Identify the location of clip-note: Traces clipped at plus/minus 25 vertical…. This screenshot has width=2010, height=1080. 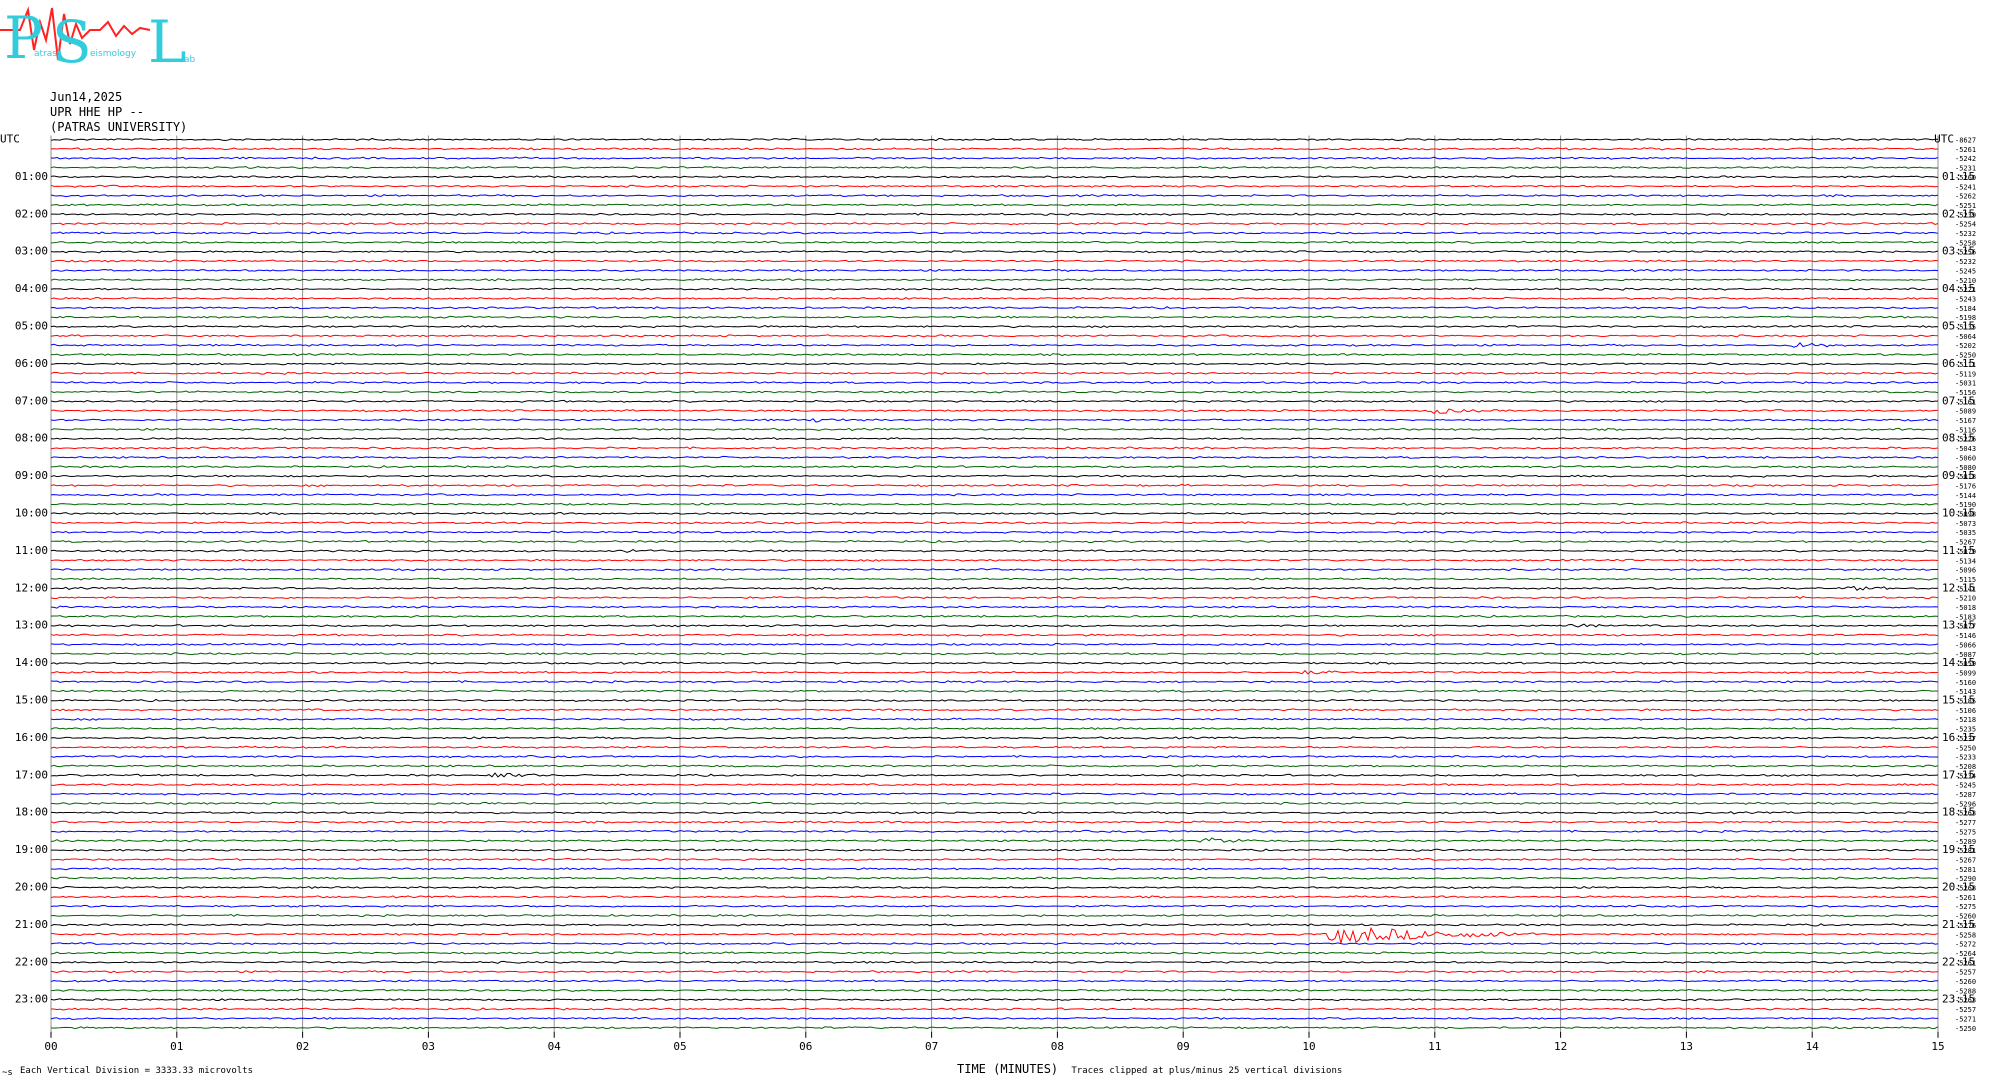
(1207, 1071).